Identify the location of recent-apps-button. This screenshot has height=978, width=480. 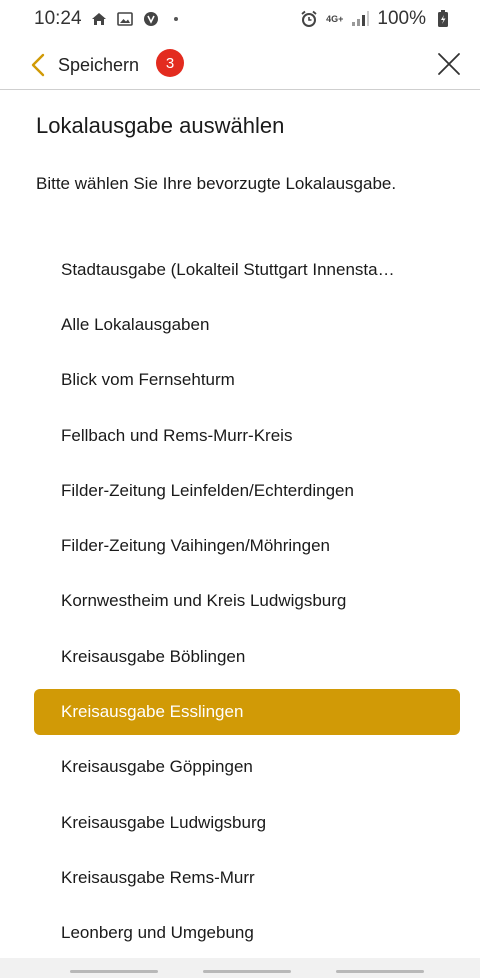
(114, 971).